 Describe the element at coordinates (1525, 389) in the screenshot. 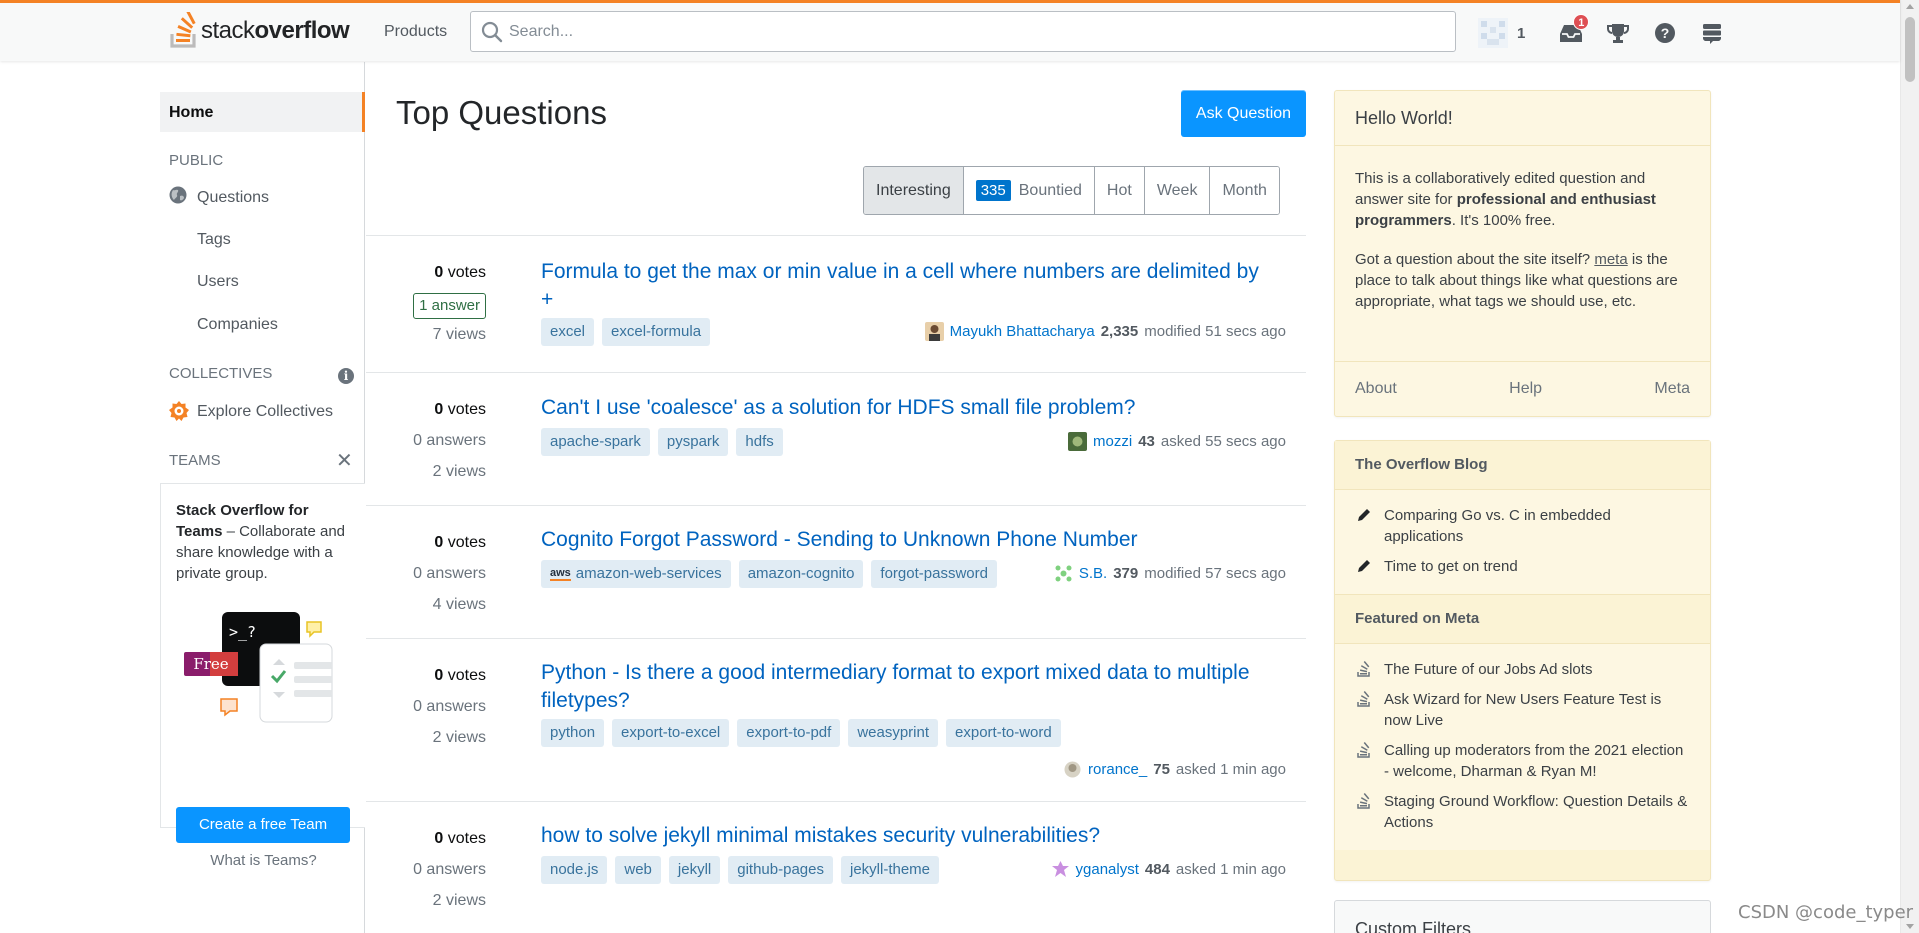

I see `help-link: Help` at that location.